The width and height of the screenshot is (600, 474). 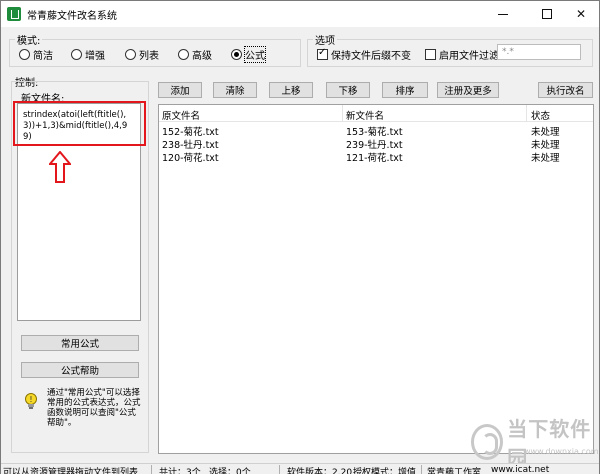 What do you see at coordinates (95, 56) in the screenshot?
I see `mode-option-label: 增强` at bounding box center [95, 56].